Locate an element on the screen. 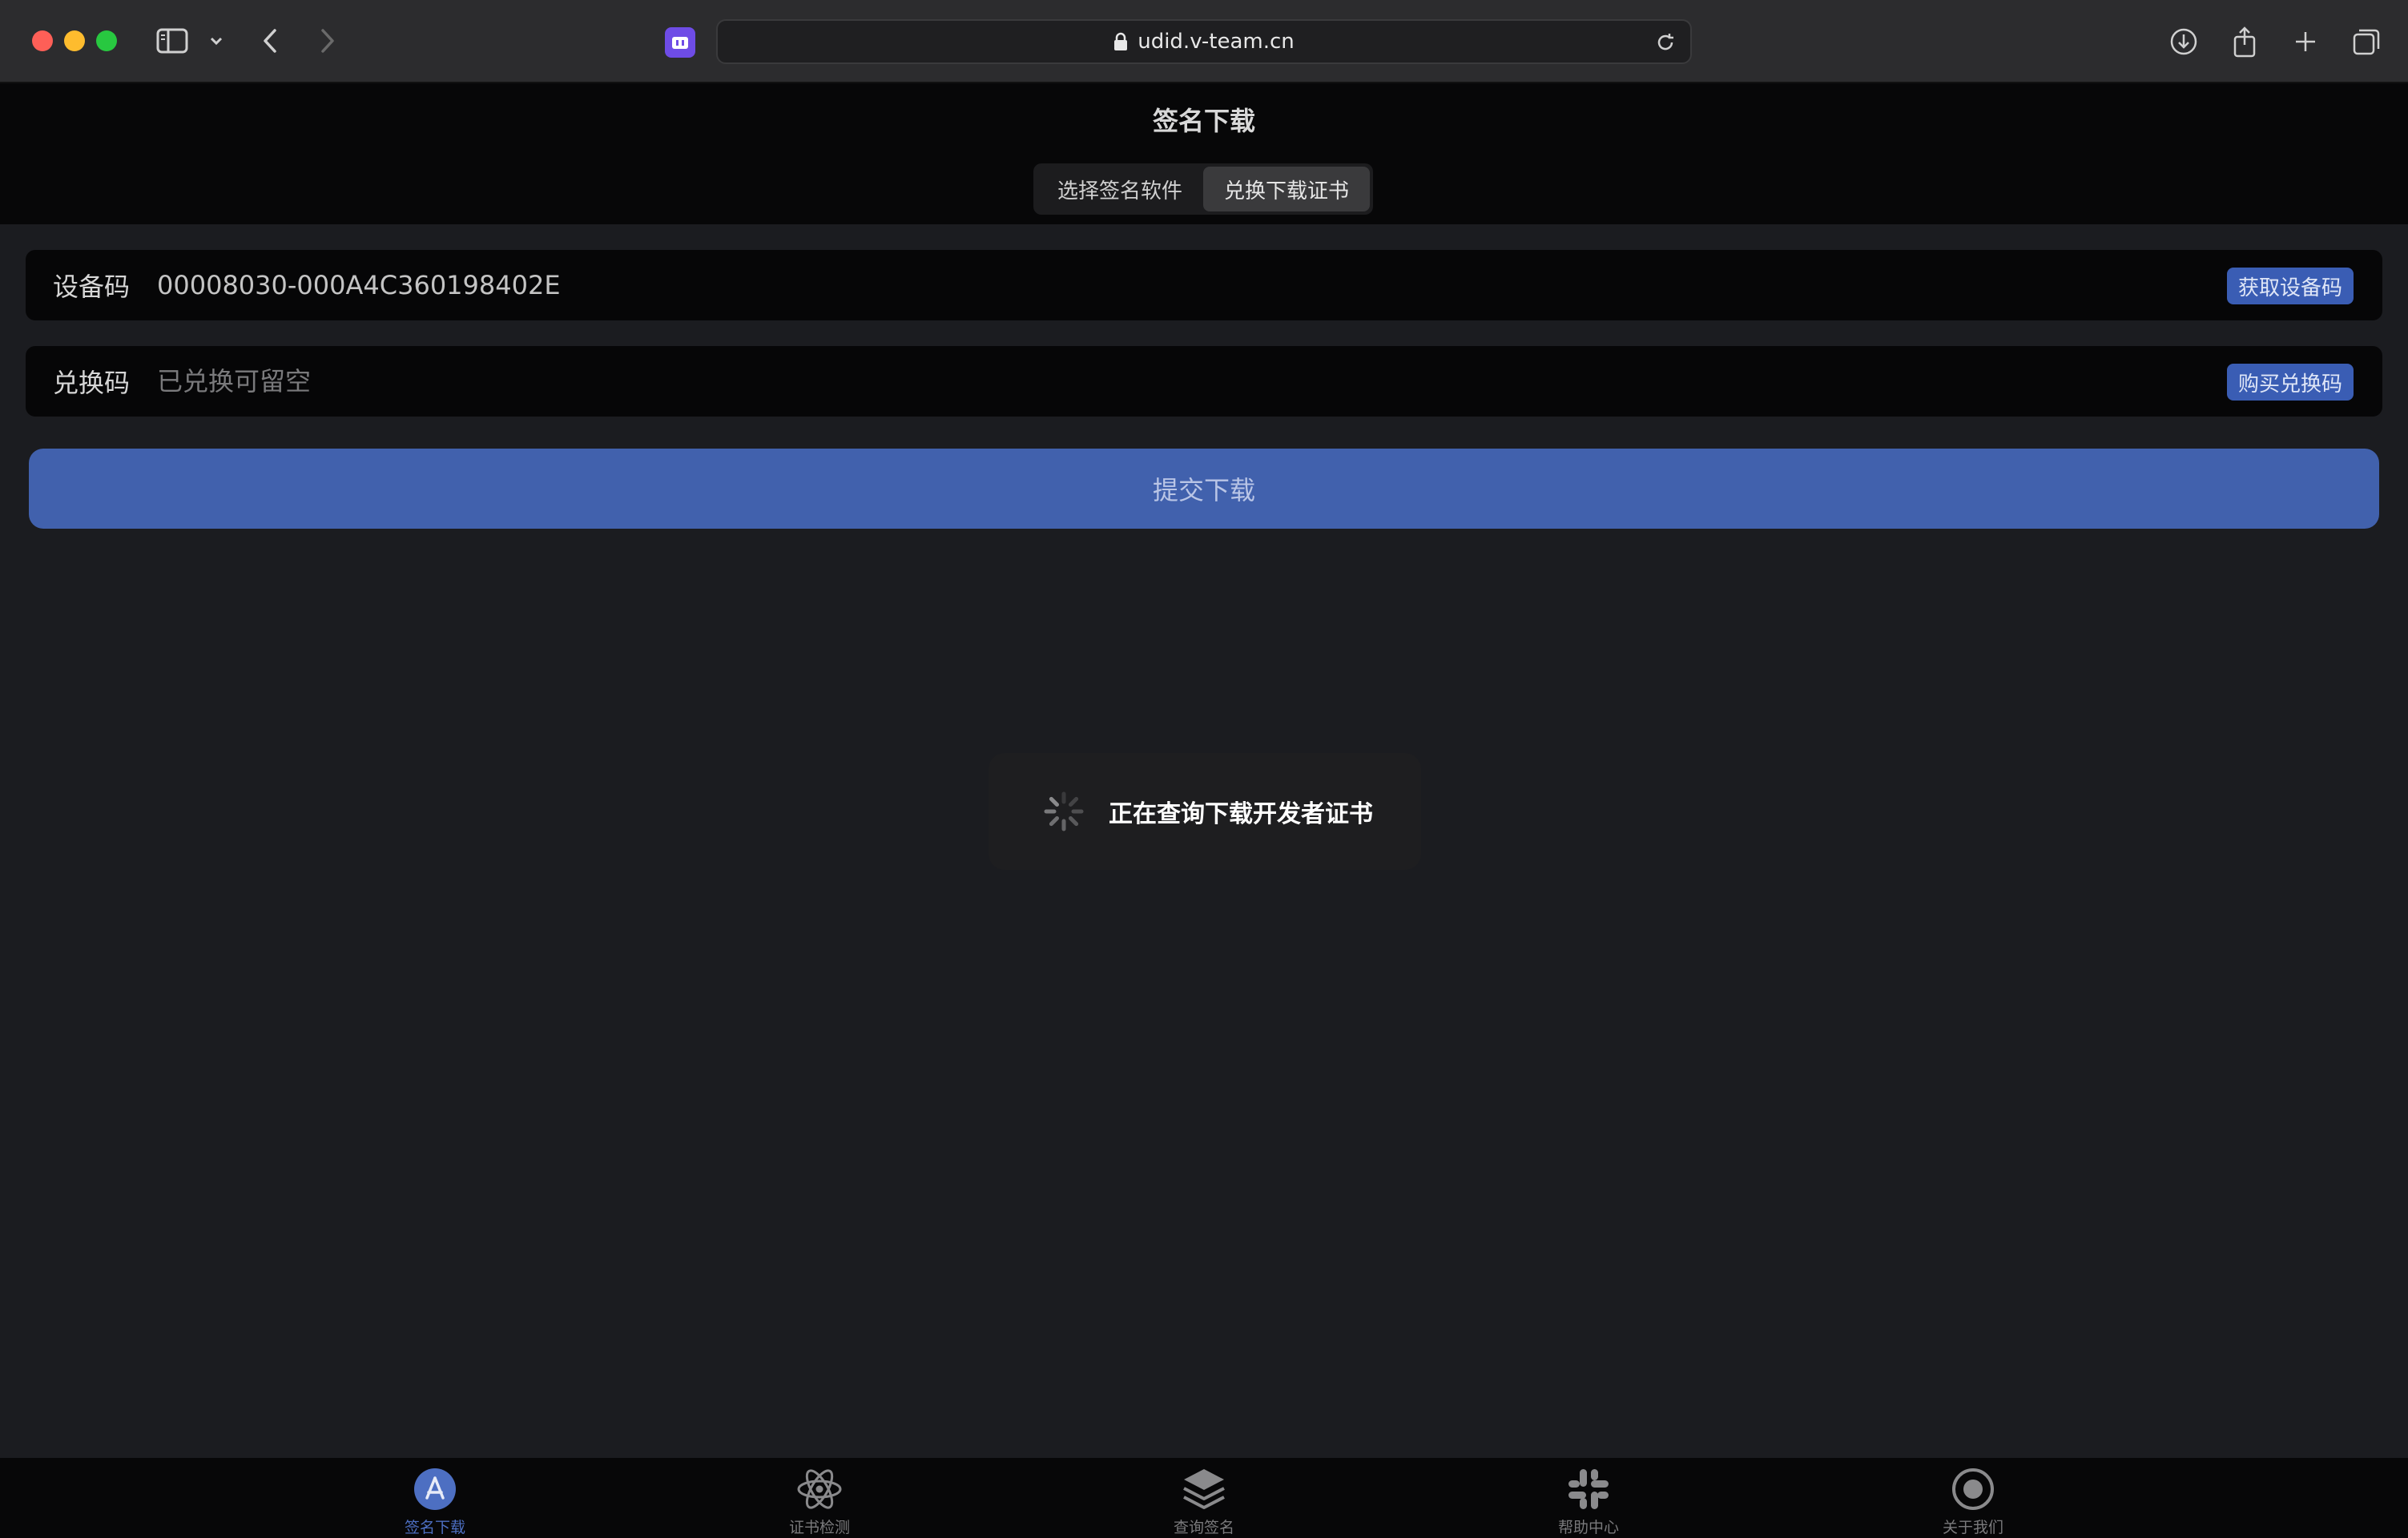 This screenshot has width=2408, height=1538. get-device-code-button: 获取设备码 is located at coordinates (2290, 286).